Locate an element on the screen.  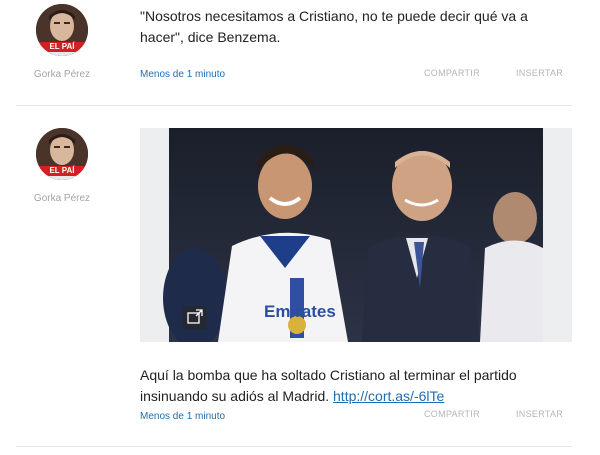
expand-icon is located at coordinates (195, 316).